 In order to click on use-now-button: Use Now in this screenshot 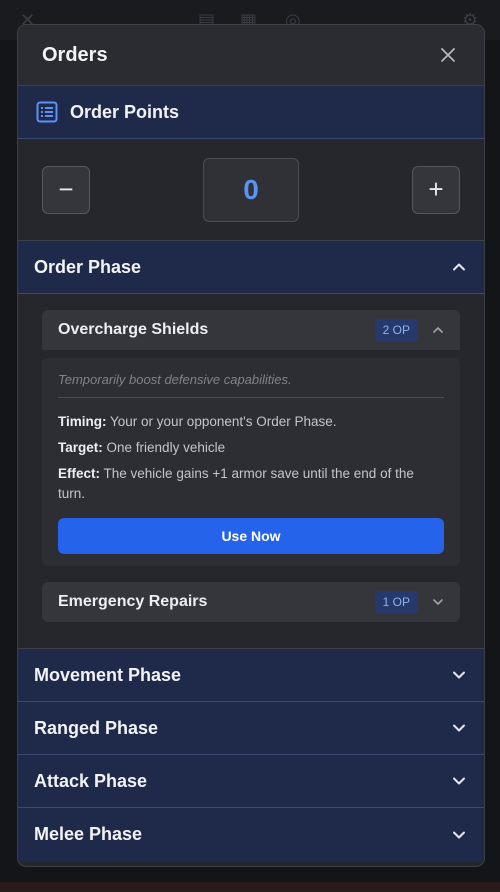, I will do `click(251, 536)`.